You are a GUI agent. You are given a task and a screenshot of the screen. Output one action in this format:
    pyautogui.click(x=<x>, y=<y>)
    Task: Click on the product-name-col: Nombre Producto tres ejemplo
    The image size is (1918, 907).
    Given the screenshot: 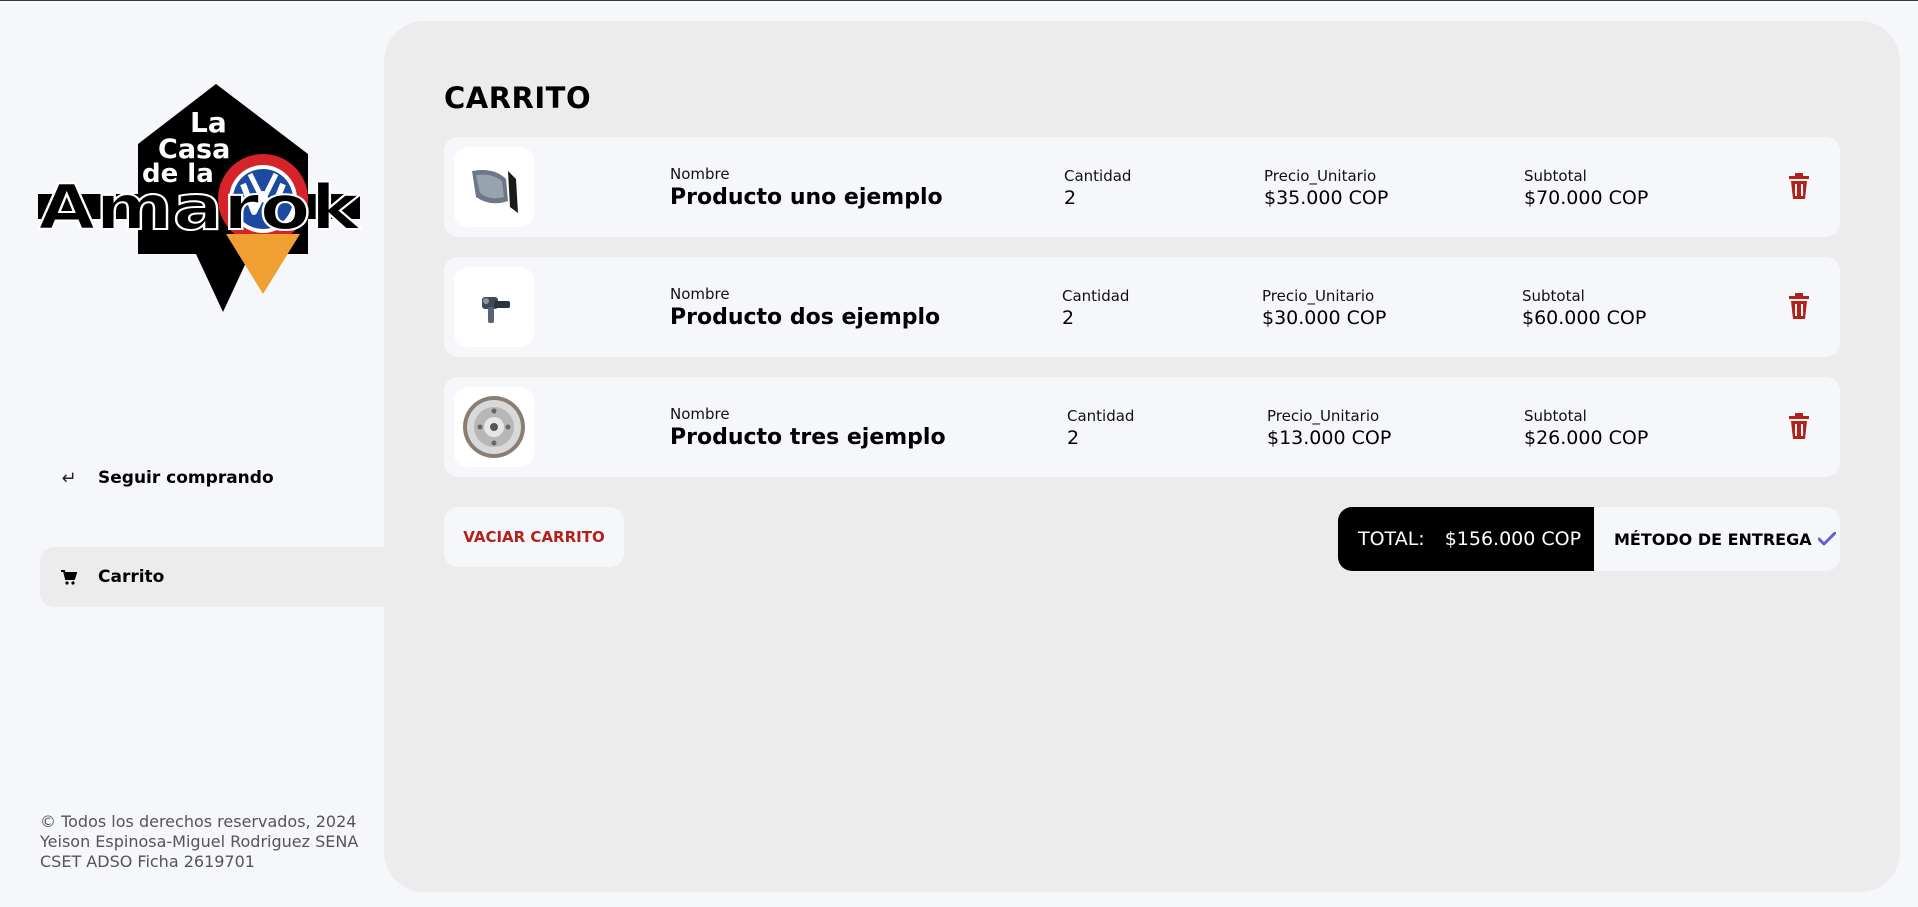 What is the action you would take?
    pyautogui.click(x=808, y=427)
    